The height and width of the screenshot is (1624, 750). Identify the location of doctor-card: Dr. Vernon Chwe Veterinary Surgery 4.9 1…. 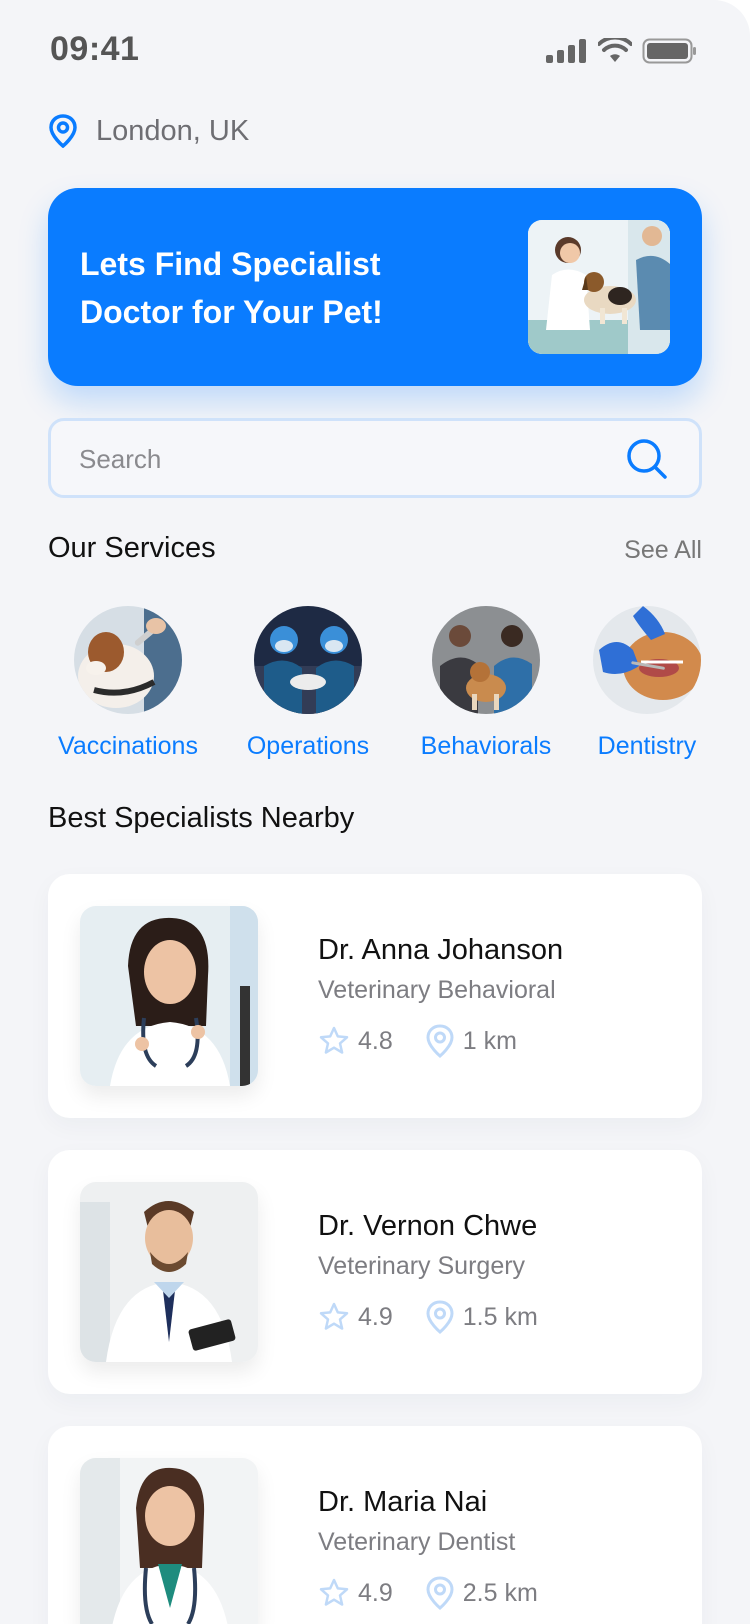
(375, 1272).